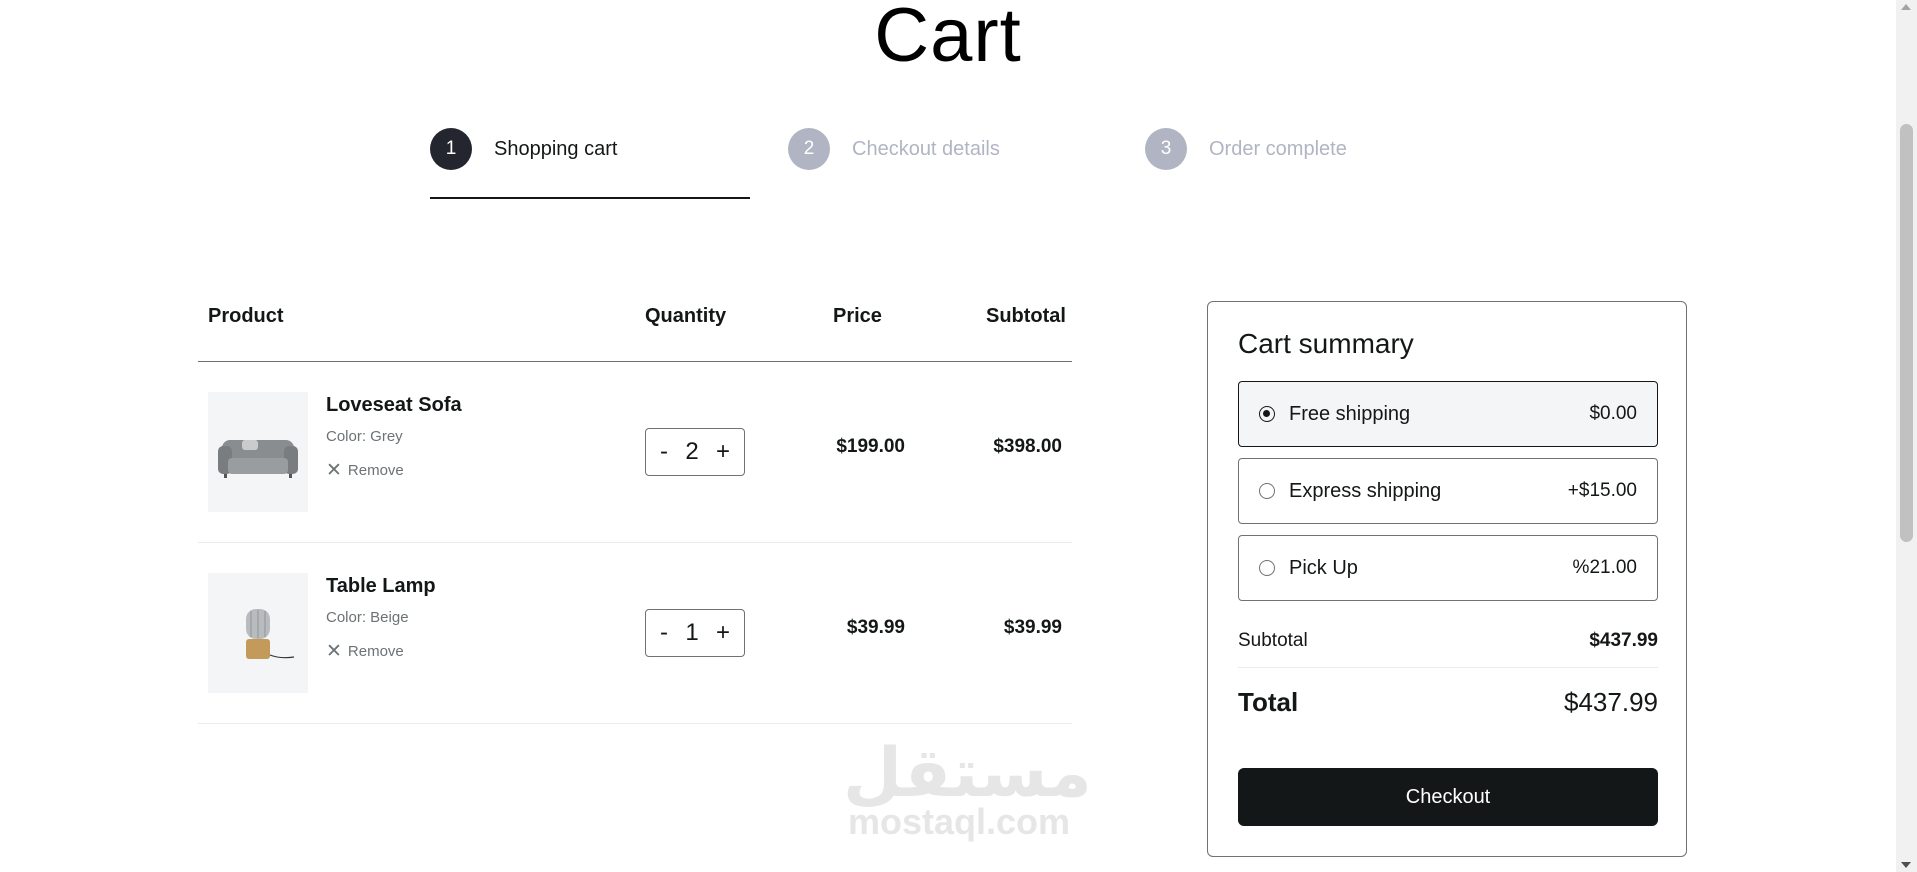  I want to click on subtotal-value: $437.99, so click(1623, 640).